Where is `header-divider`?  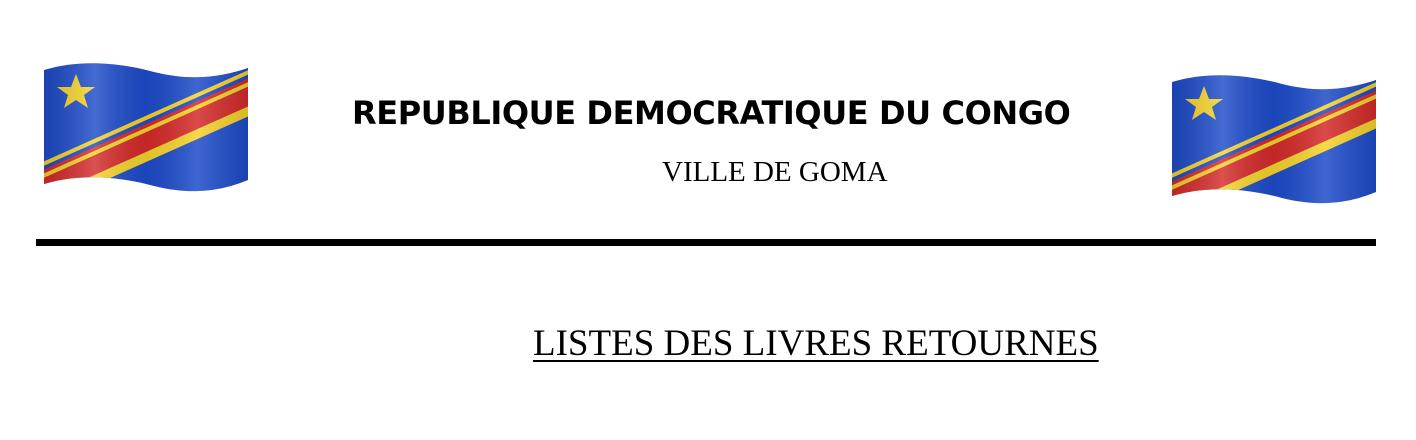 header-divider is located at coordinates (706, 242).